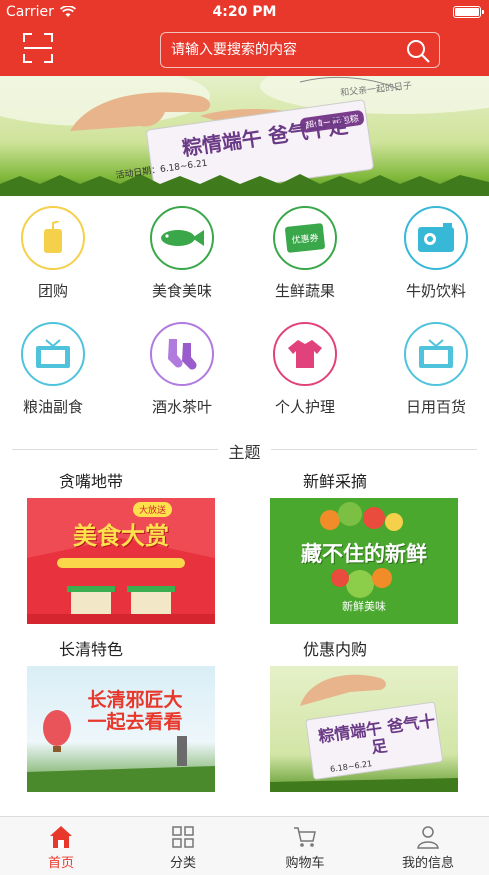  I want to click on category-label: 团购, so click(52, 291).